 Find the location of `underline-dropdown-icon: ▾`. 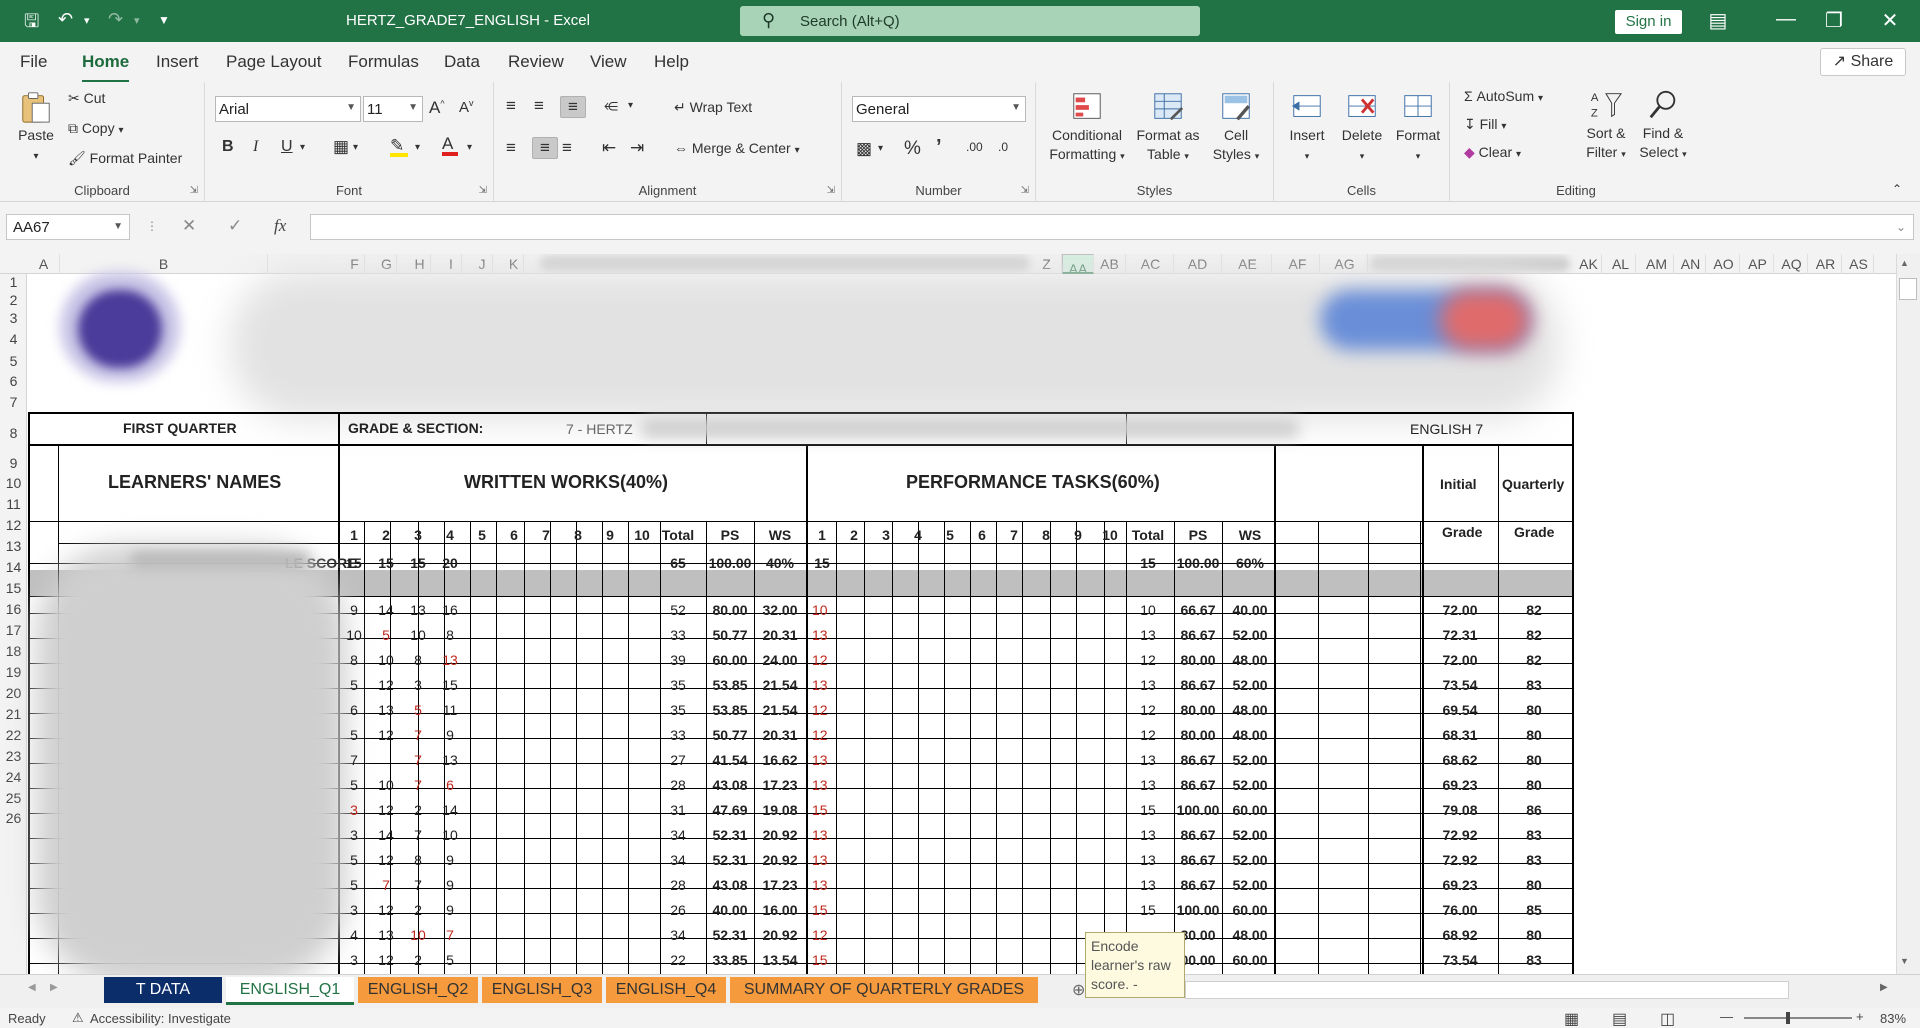

underline-dropdown-icon: ▾ is located at coordinates (302, 147).